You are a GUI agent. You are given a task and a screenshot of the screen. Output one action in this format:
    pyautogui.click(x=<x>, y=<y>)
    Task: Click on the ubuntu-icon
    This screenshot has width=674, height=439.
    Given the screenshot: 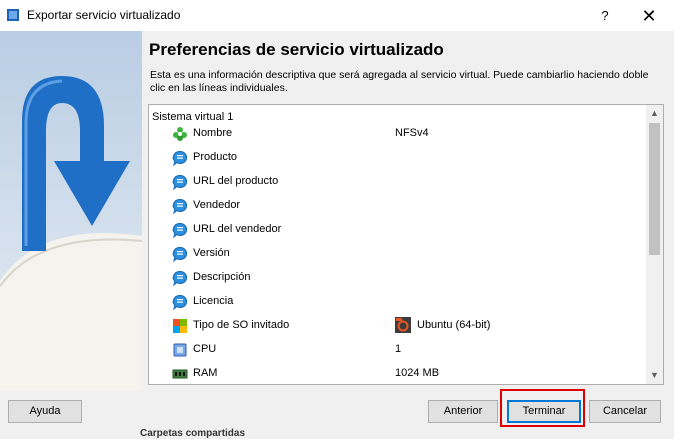 What is the action you would take?
    pyautogui.click(x=403, y=325)
    